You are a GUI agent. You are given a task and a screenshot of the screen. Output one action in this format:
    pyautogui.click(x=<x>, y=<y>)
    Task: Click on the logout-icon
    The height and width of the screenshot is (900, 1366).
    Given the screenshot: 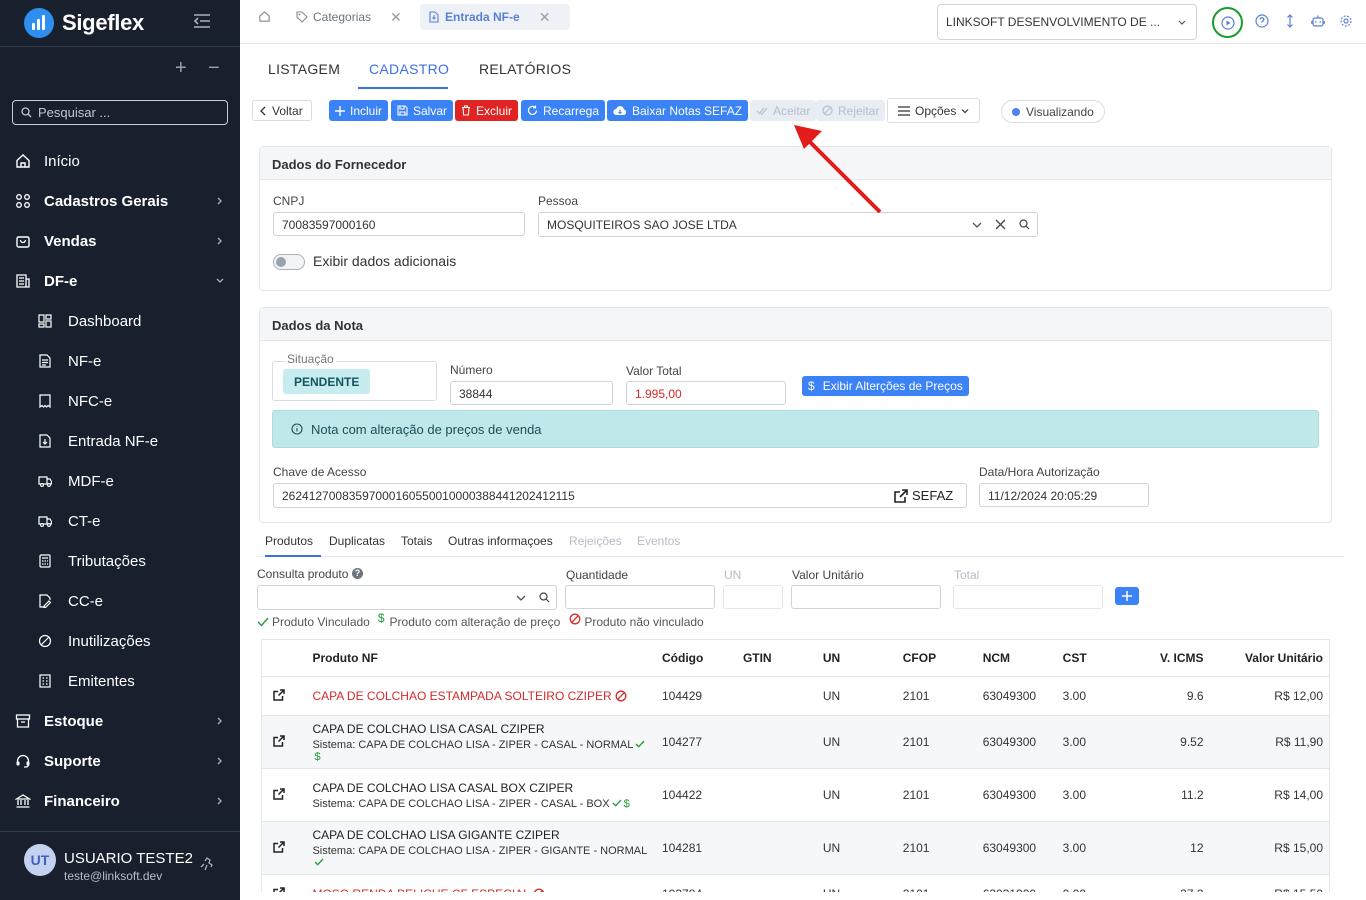 What is the action you would take?
    pyautogui.click(x=207, y=864)
    